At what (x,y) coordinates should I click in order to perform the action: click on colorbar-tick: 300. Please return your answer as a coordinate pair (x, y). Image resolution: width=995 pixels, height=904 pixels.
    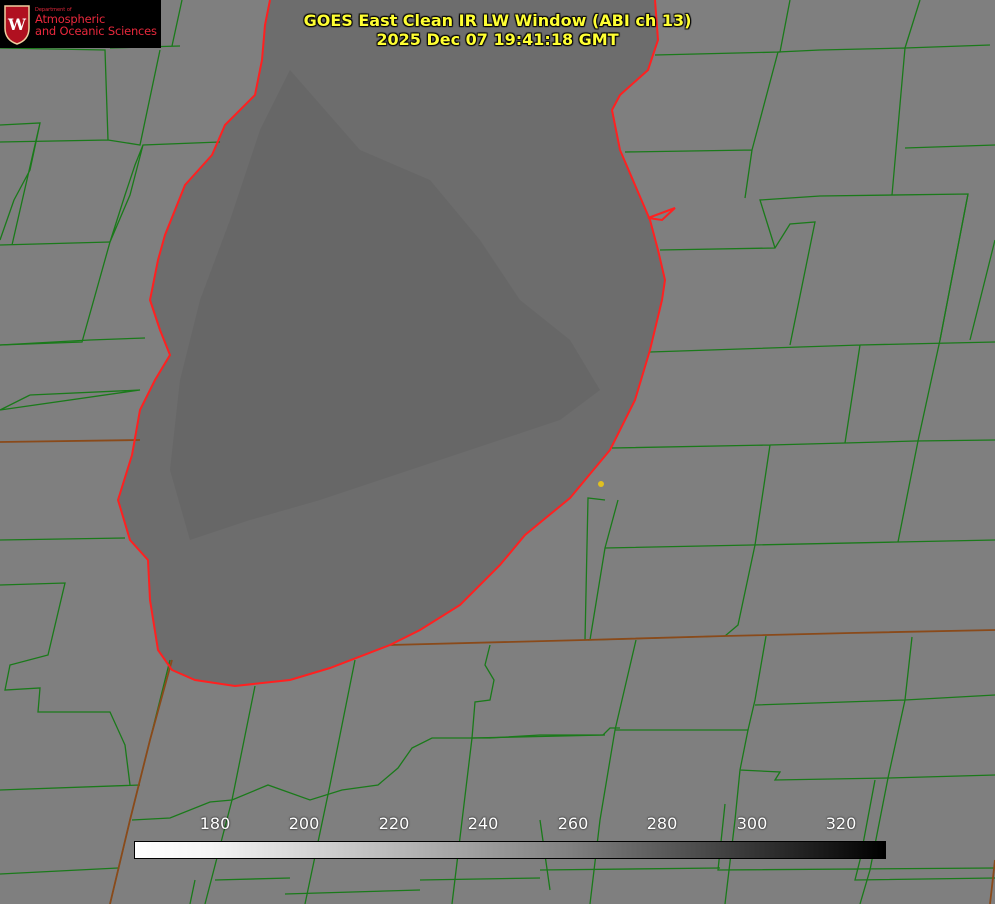
    Looking at the image, I should click on (752, 823).